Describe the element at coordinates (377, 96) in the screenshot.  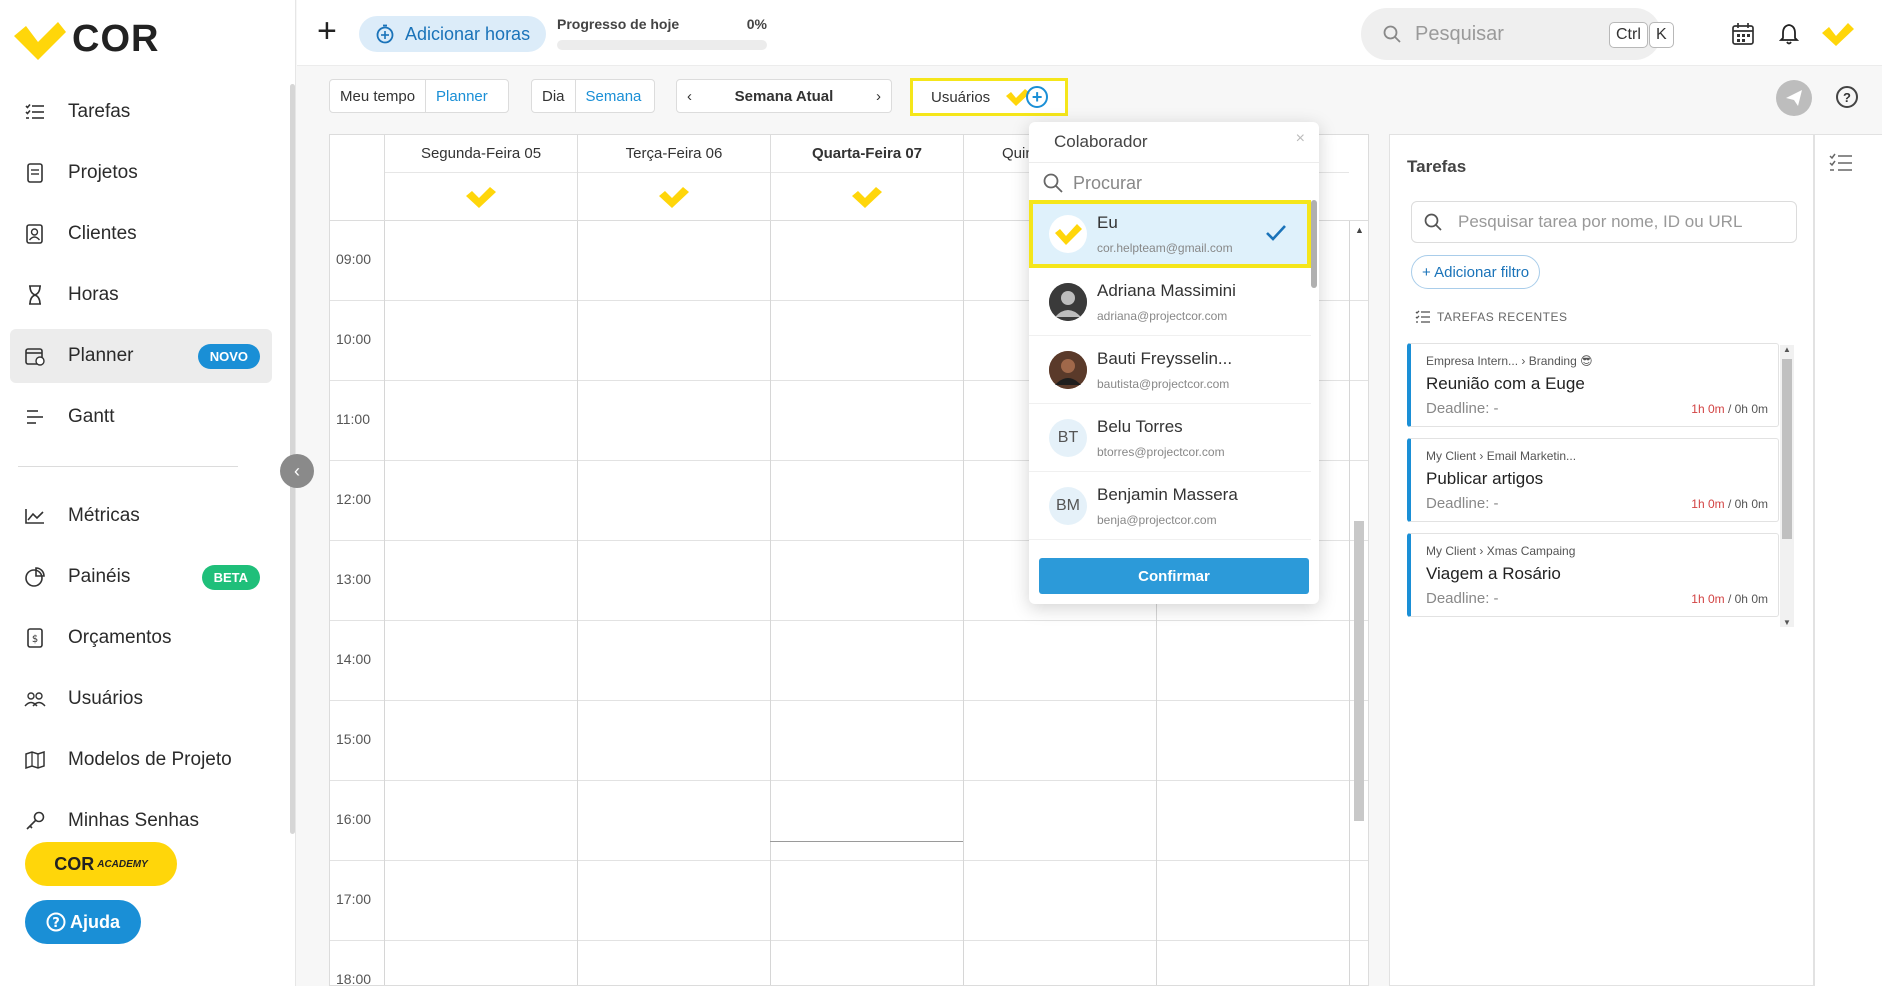
I see `view-meu-tempo-button: Meu tempo` at that location.